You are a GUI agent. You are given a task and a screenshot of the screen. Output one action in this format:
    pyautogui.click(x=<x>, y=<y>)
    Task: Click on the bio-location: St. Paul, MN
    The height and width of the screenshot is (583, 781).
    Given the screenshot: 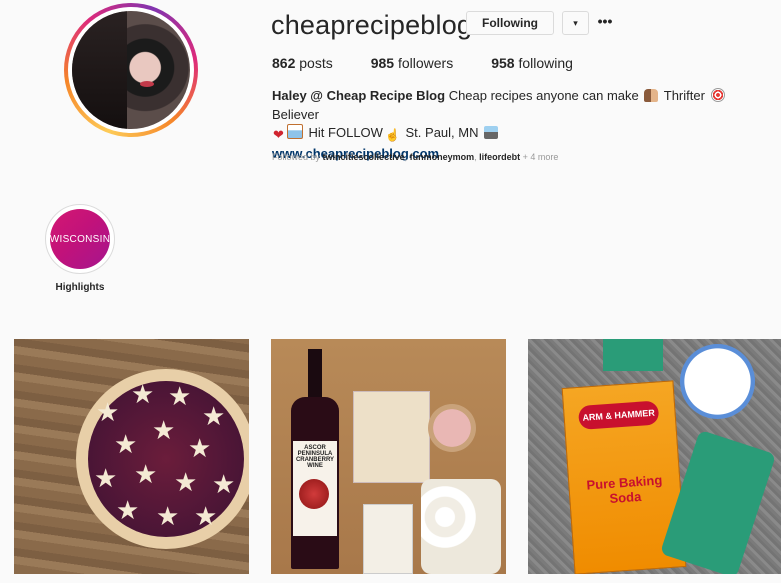 What is the action you would take?
    pyautogui.click(x=442, y=132)
    